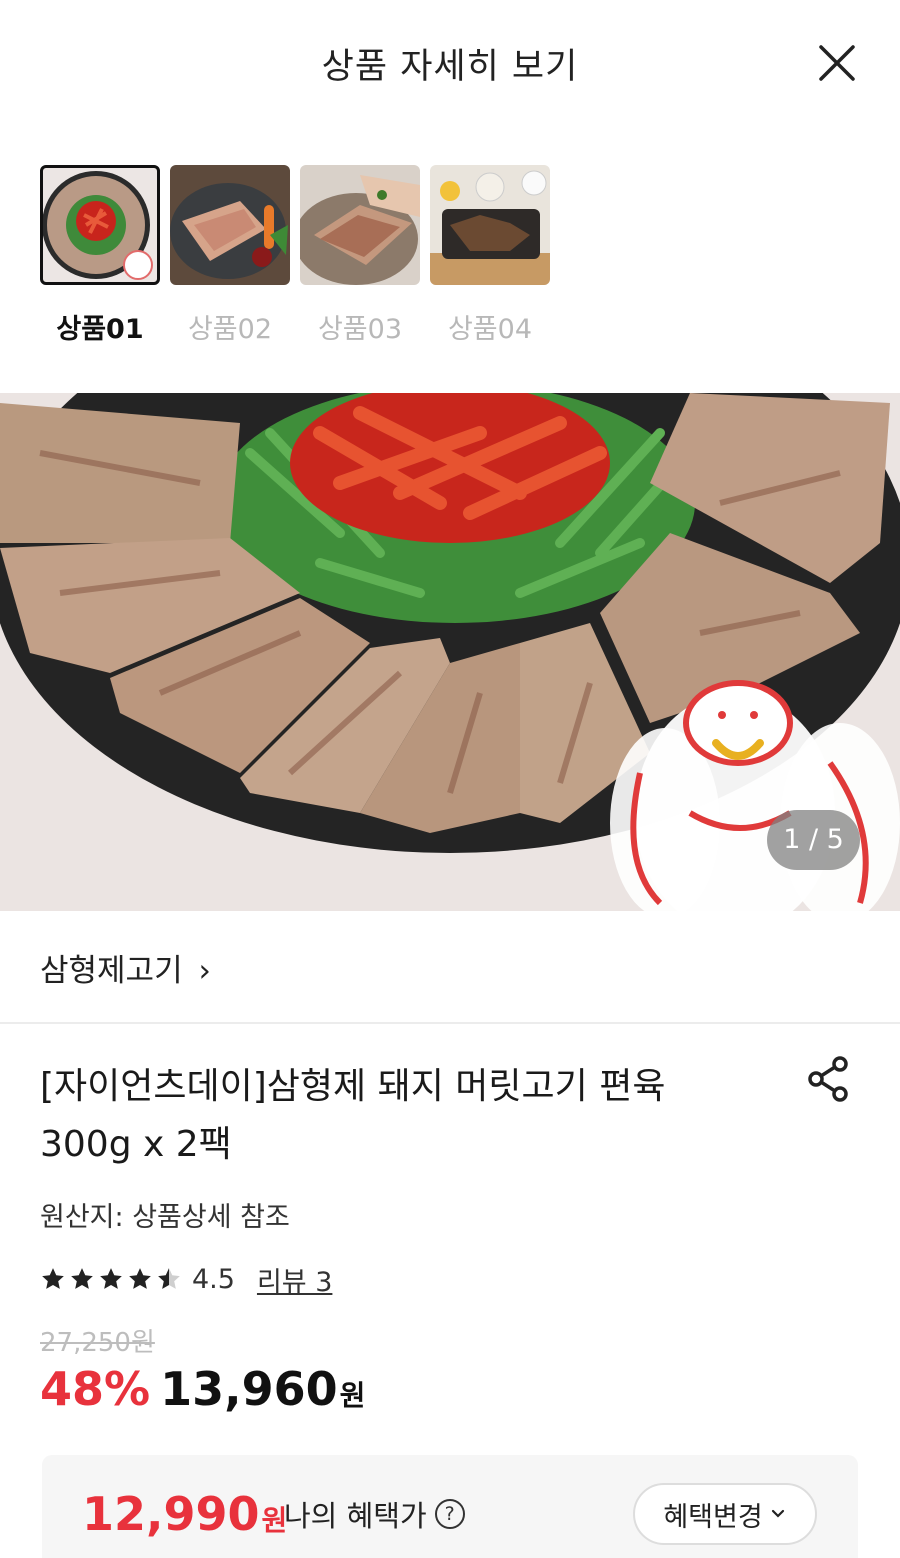 This screenshot has height=1558, width=900. I want to click on product-title-line2: 300g x 2팩, so click(136, 1144).